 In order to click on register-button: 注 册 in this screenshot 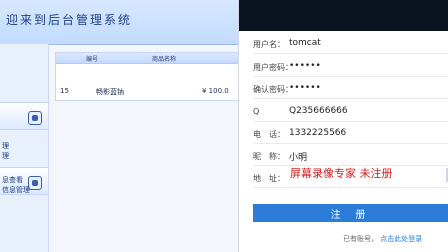, I will do `click(350, 213)`.